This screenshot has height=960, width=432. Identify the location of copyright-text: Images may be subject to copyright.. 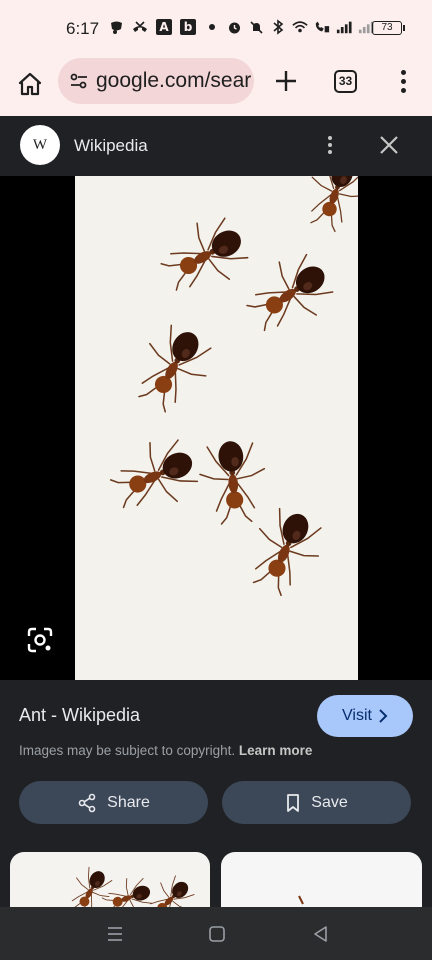
(127, 750).